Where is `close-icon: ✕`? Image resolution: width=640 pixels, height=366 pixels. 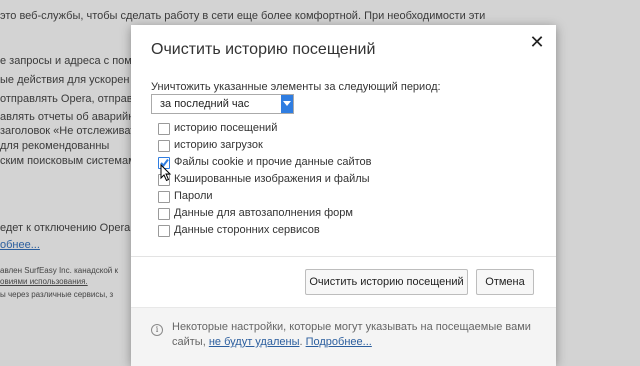 close-icon: ✕ is located at coordinates (537, 42).